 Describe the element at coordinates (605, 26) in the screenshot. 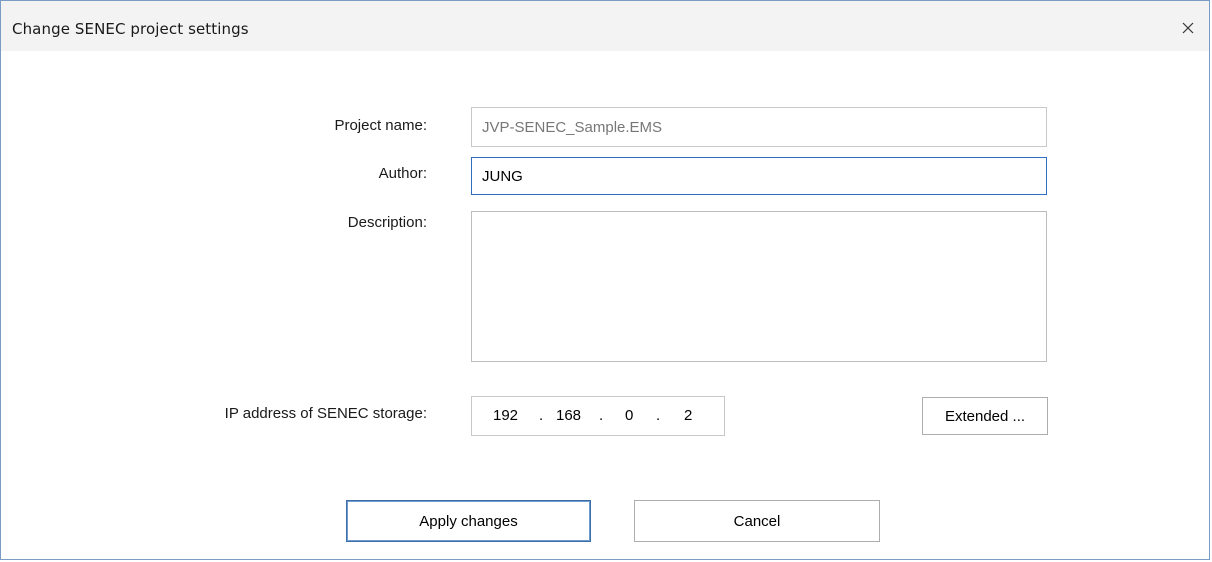

I see `title-bar: Change SENEC project settings` at that location.